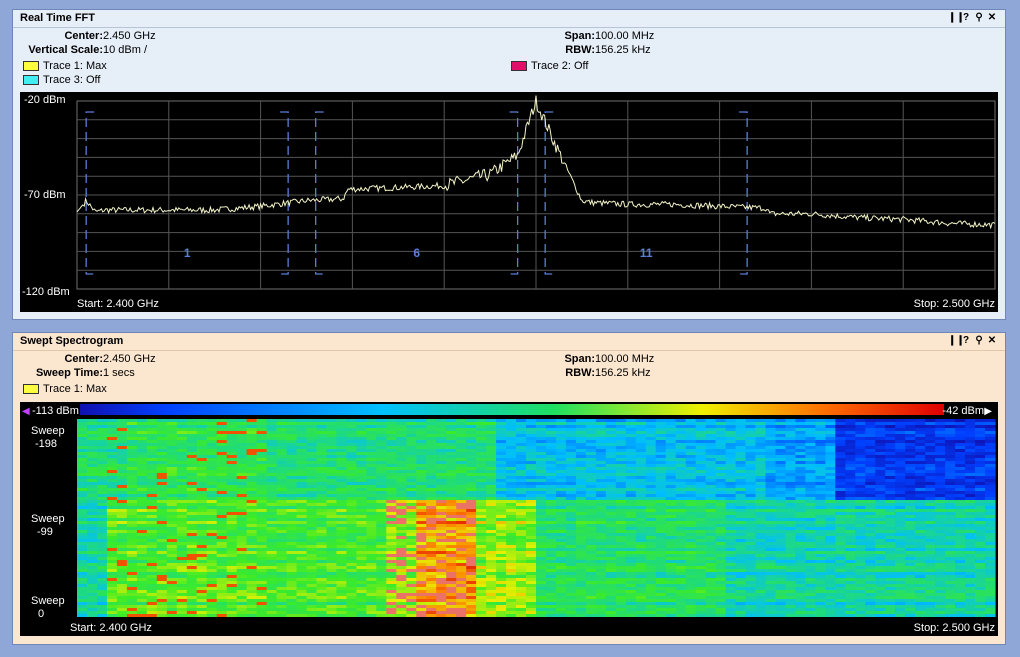 The image size is (1020, 657). What do you see at coordinates (512, 409) in the screenshot?
I see `color-scale-bar` at bounding box center [512, 409].